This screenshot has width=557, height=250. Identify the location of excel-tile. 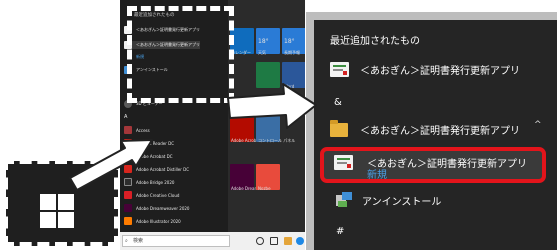
(268, 75).